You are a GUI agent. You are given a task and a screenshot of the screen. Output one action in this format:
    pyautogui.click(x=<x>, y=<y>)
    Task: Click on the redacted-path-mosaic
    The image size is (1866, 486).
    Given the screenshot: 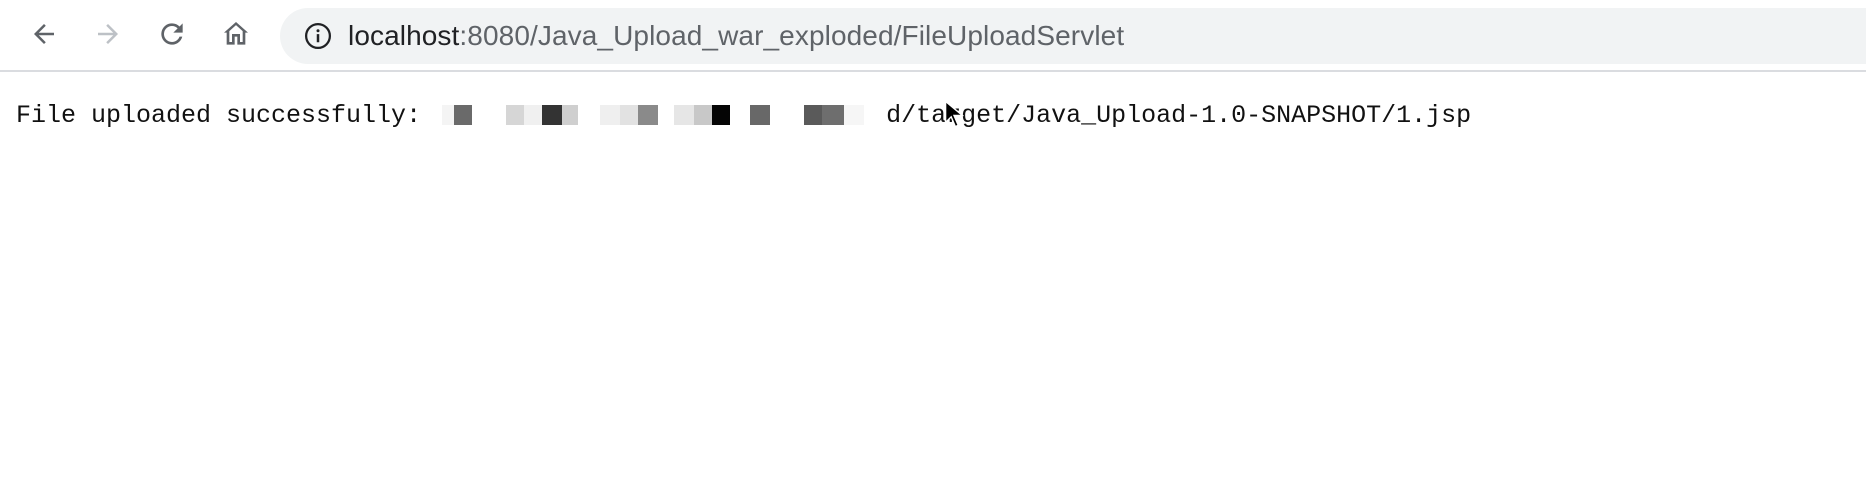 What is the action you would take?
    pyautogui.click(x=663, y=115)
    